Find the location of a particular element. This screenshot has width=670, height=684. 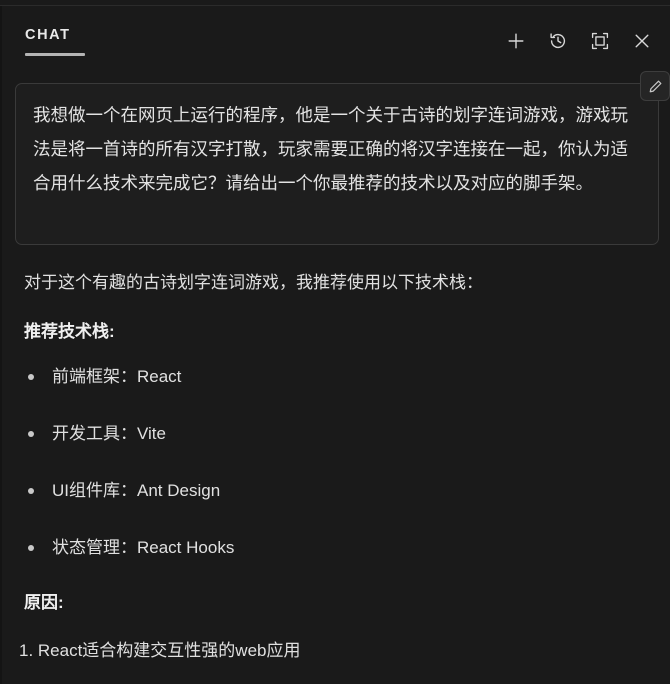

reply-reason-heading: 原因: is located at coordinates (44, 602).